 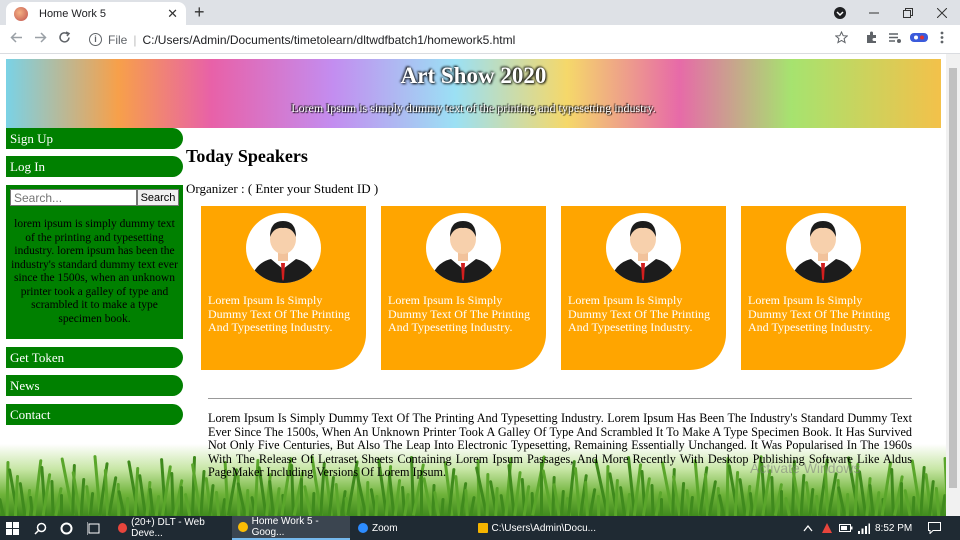 I want to click on page-scrollbar, so click(x=953, y=285).